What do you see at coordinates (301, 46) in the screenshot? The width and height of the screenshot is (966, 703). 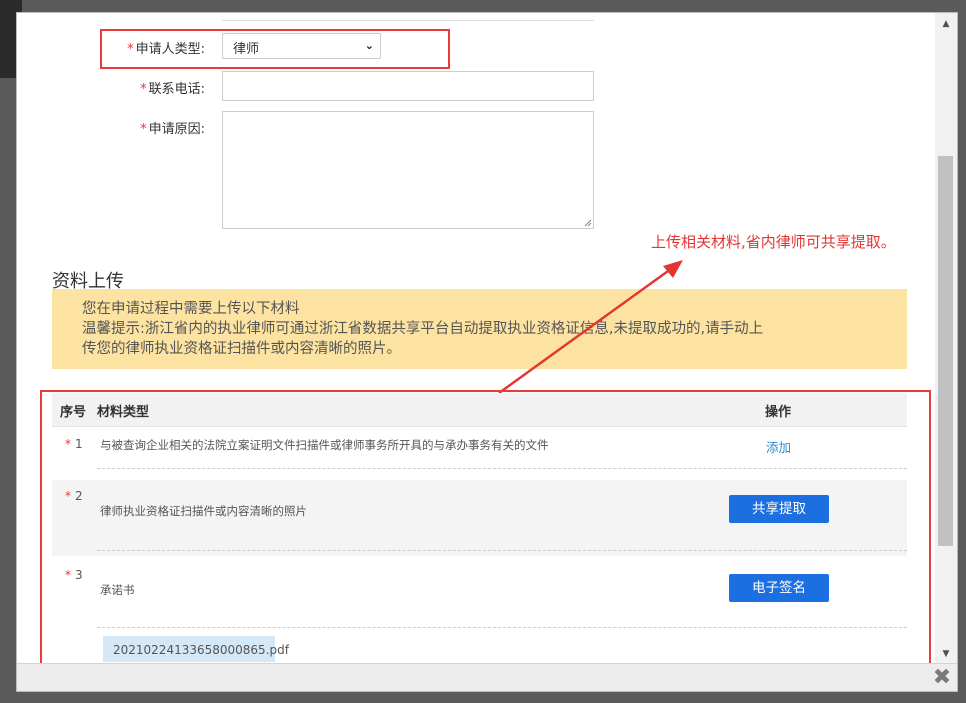 I see `applicant-type-select: 律师 ⌄` at bounding box center [301, 46].